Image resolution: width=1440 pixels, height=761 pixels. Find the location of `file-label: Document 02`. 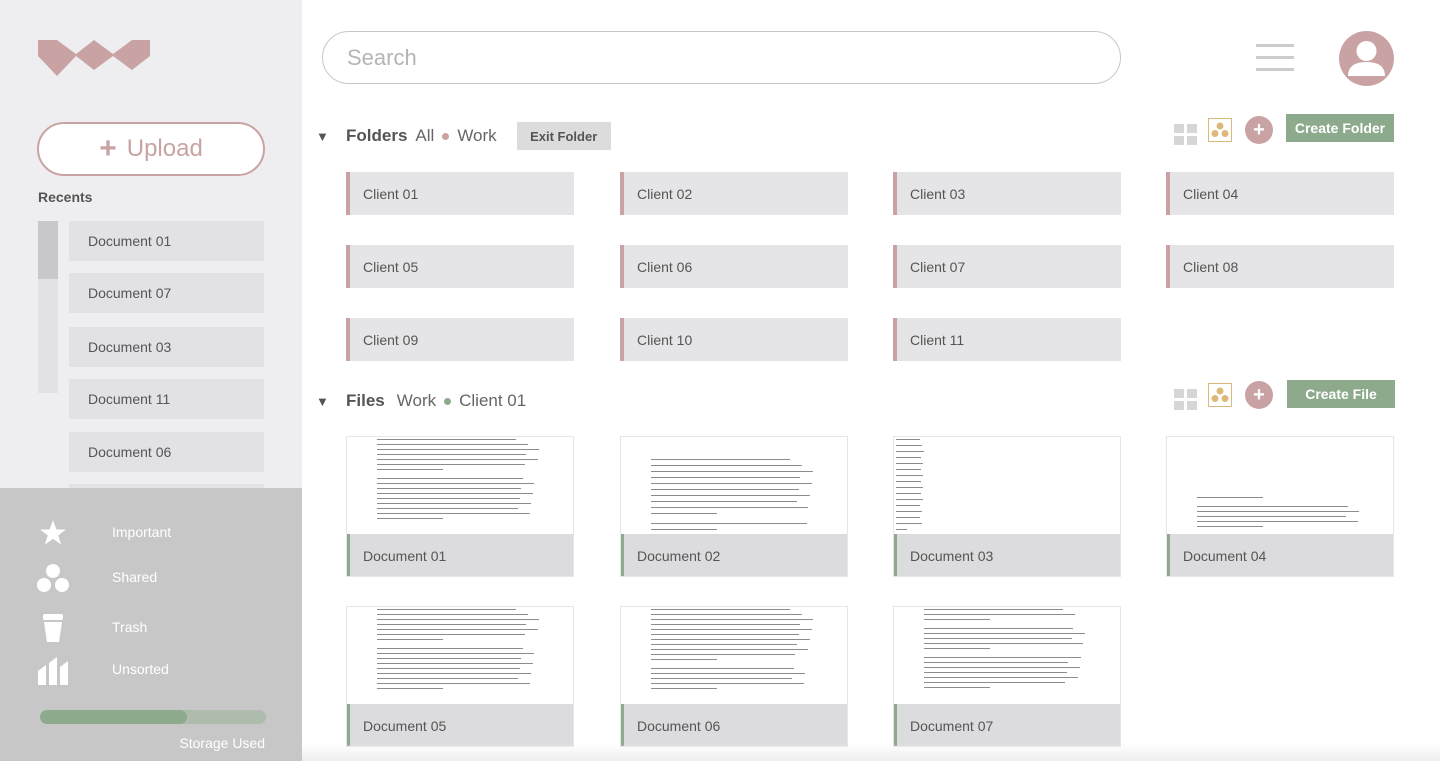

file-label: Document 02 is located at coordinates (734, 555).